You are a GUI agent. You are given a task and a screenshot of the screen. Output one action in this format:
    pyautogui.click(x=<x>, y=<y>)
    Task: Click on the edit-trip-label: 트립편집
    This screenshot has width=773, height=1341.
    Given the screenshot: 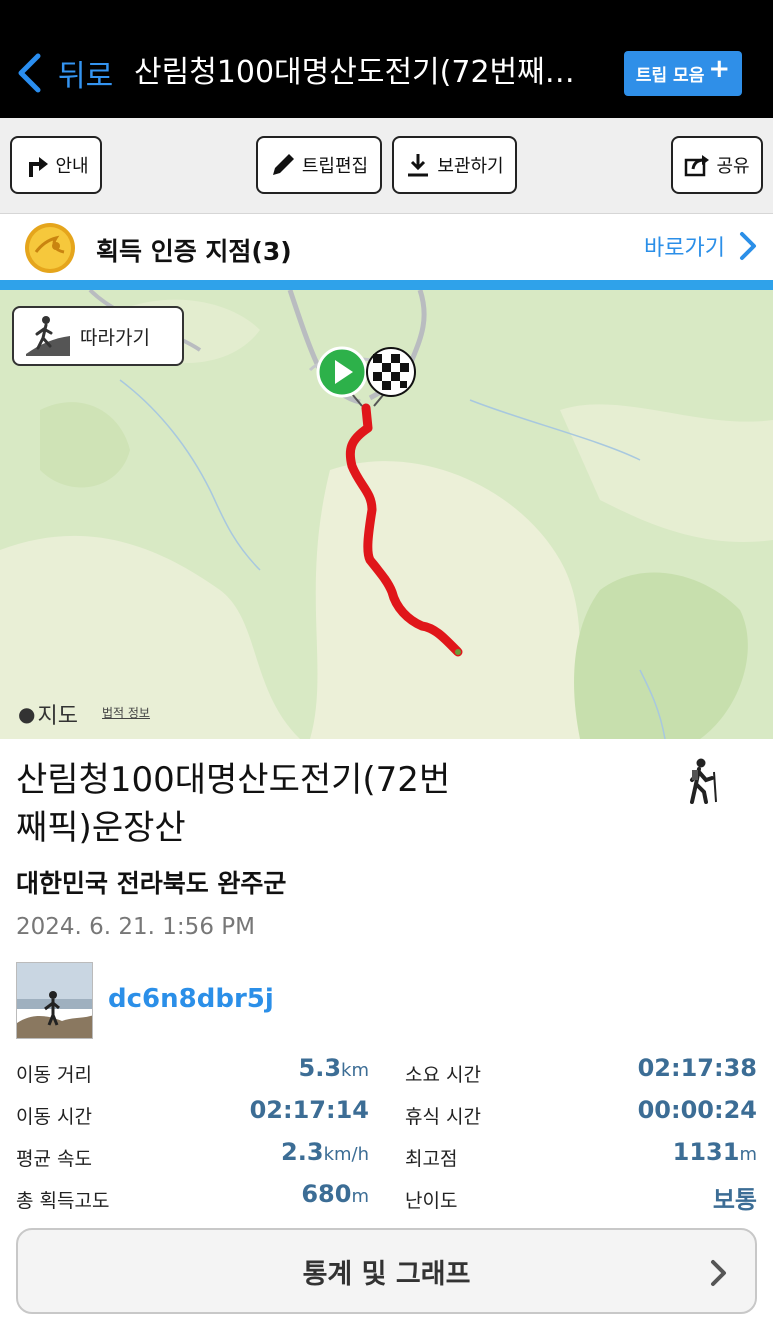 What is the action you would take?
    pyautogui.click(x=335, y=166)
    